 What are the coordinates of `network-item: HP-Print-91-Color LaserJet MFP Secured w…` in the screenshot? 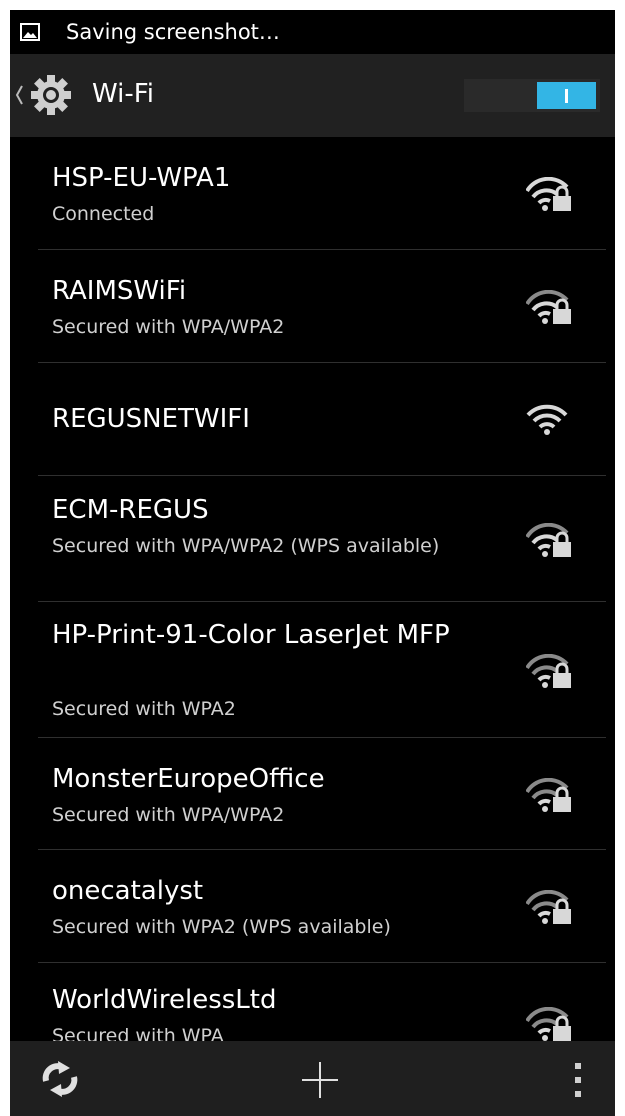 It's located at (312, 670).